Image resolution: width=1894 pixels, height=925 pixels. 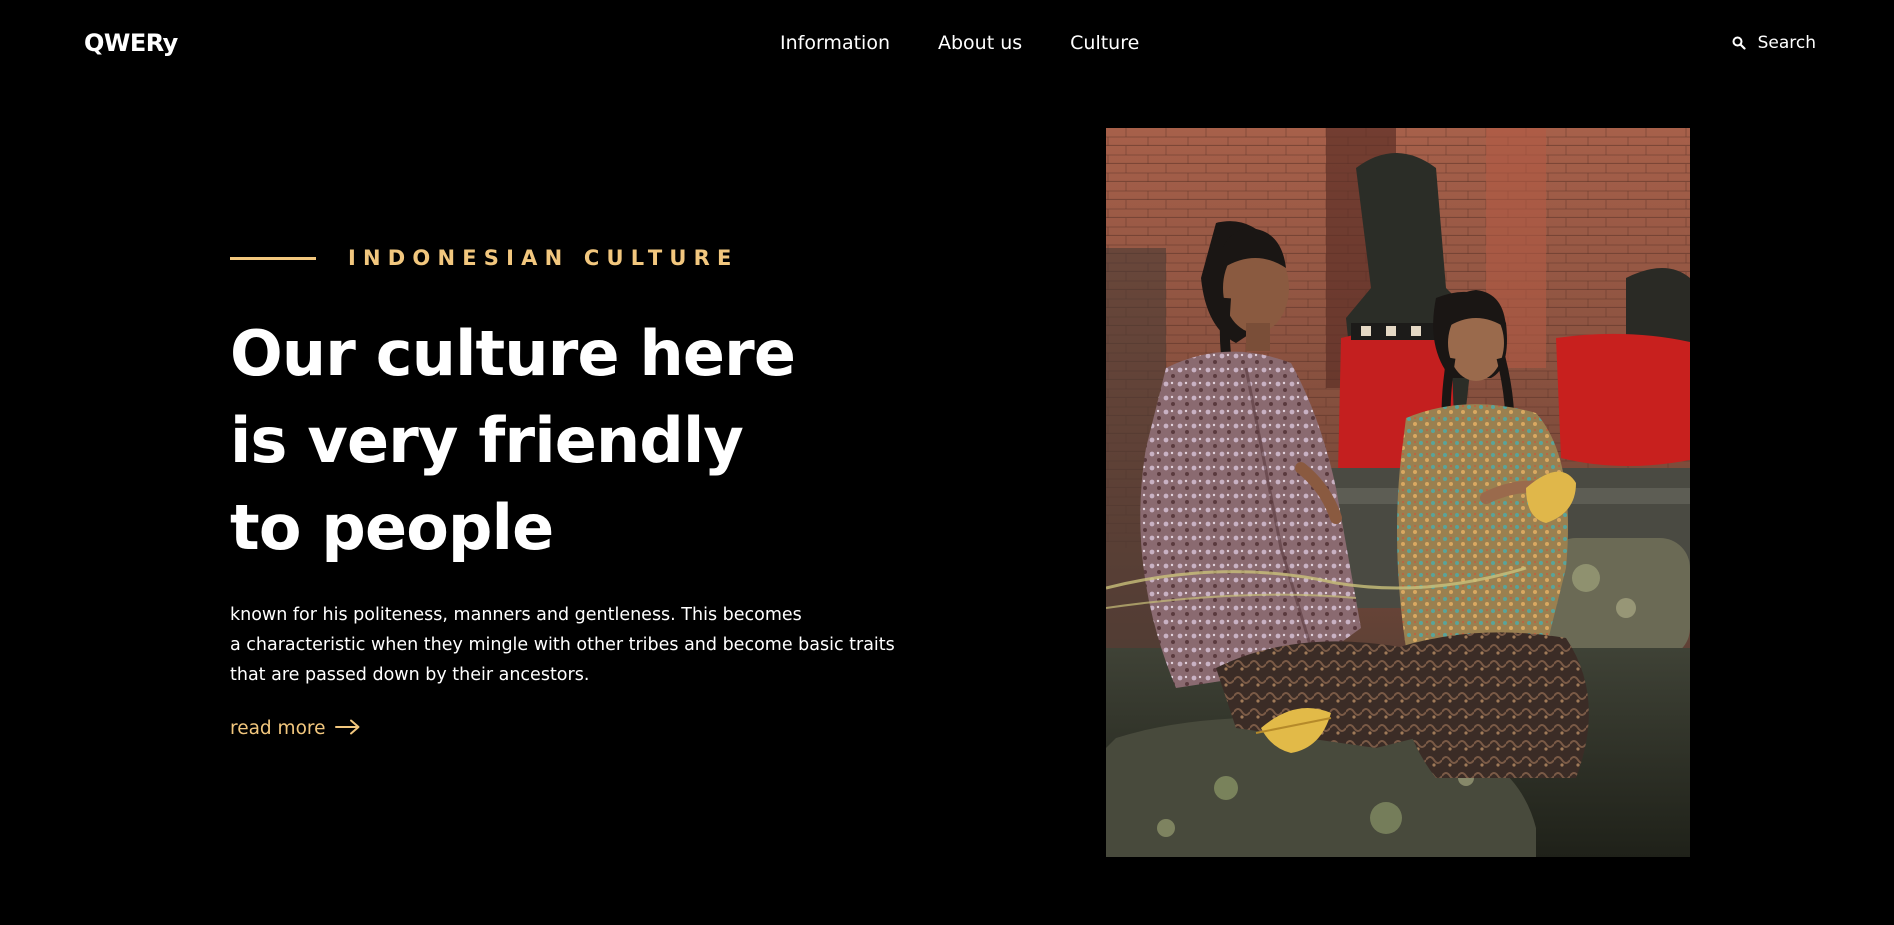 What do you see at coordinates (348, 729) in the screenshot?
I see `arrow-right-icon` at bounding box center [348, 729].